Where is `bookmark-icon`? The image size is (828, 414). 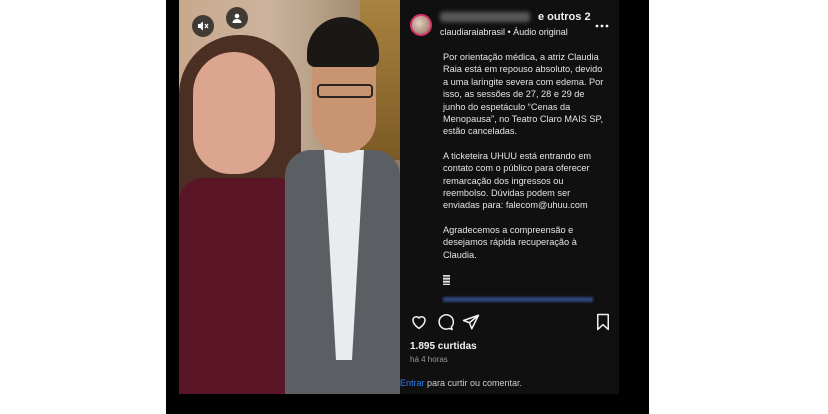
bookmark-icon is located at coordinates (603, 322).